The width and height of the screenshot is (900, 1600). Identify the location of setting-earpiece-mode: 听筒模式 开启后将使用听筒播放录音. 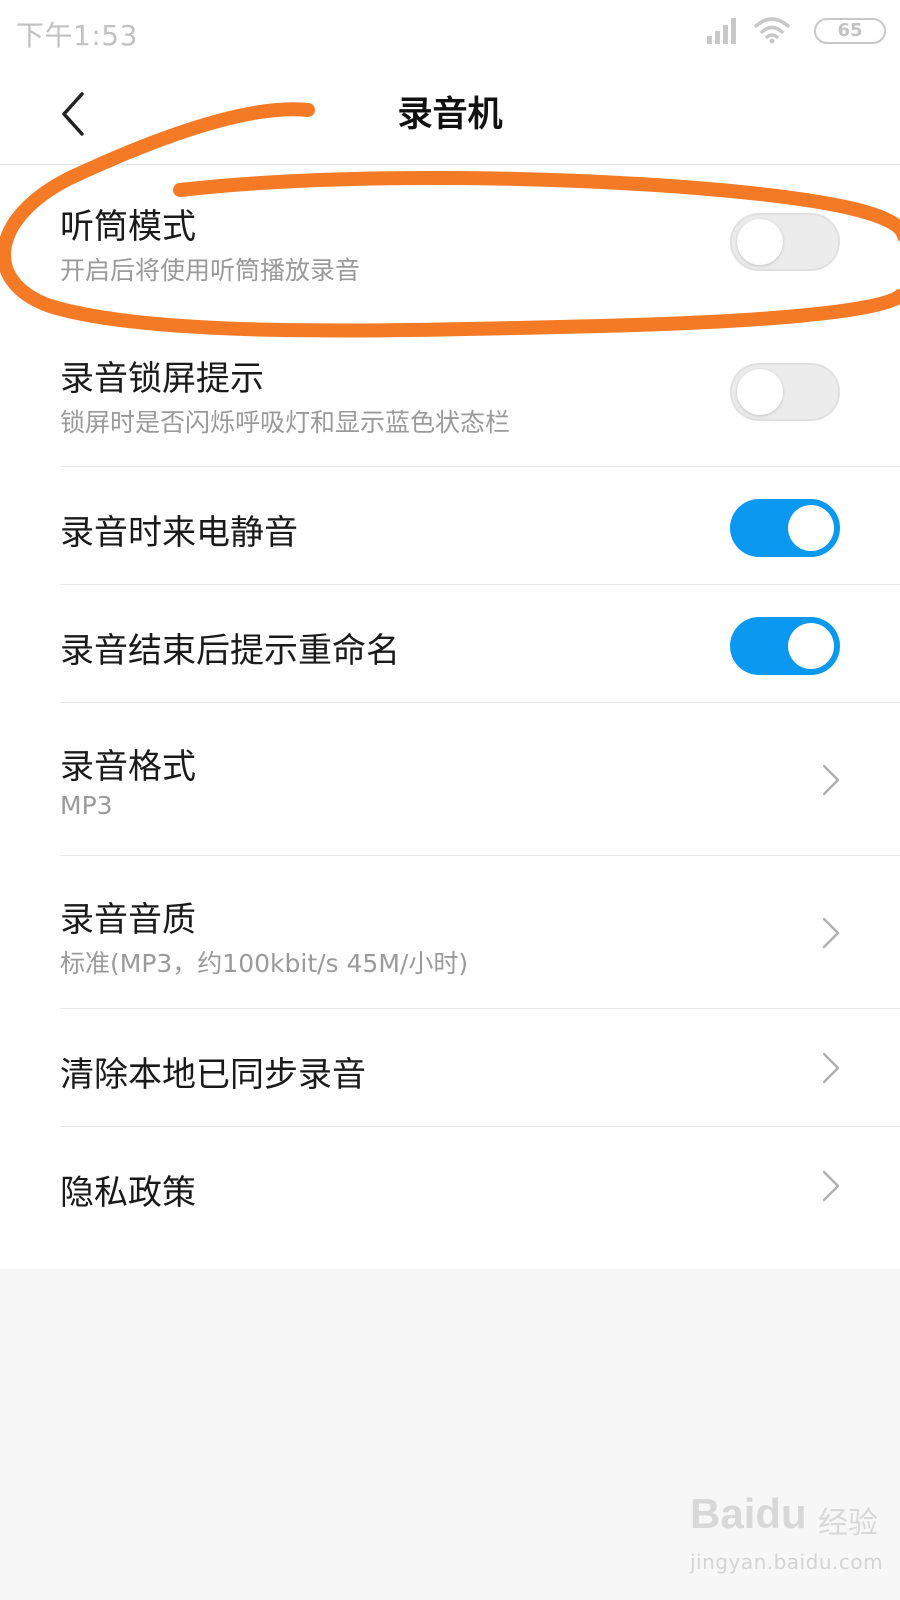
(450, 240).